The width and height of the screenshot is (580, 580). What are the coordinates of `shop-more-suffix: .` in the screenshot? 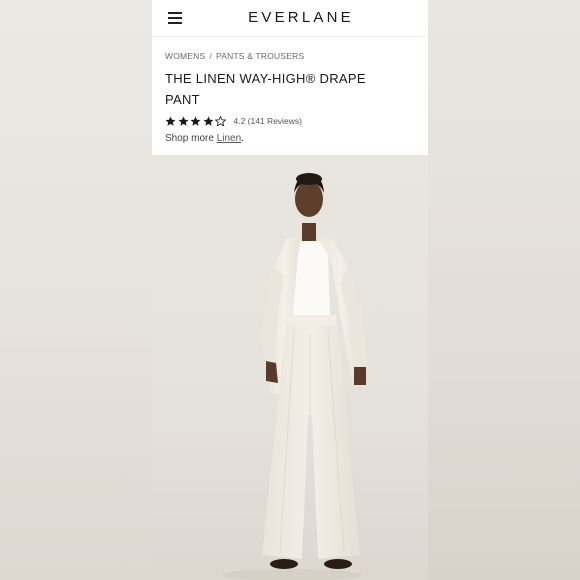 It's located at (242, 138).